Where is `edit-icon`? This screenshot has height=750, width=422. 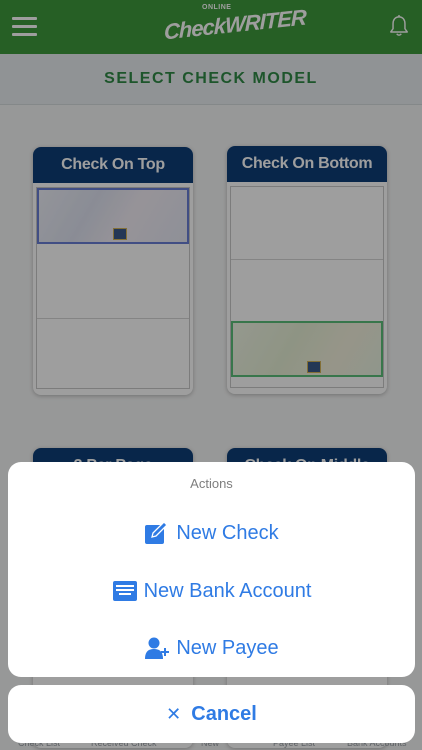
edit-icon is located at coordinates (157, 532).